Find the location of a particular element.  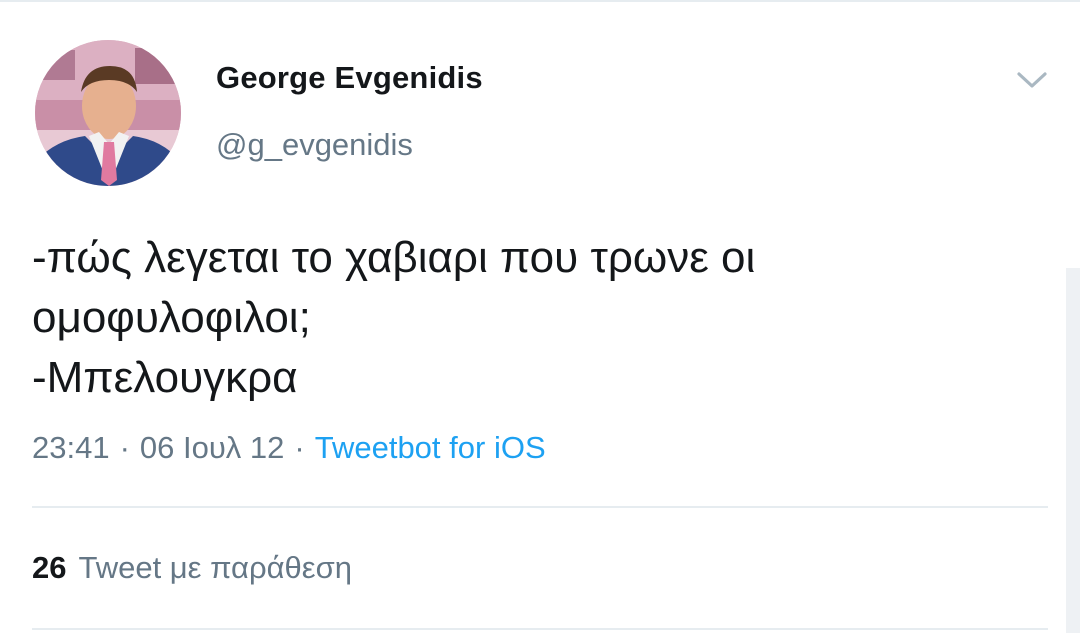

quote-count: 26 is located at coordinates (49, 567).